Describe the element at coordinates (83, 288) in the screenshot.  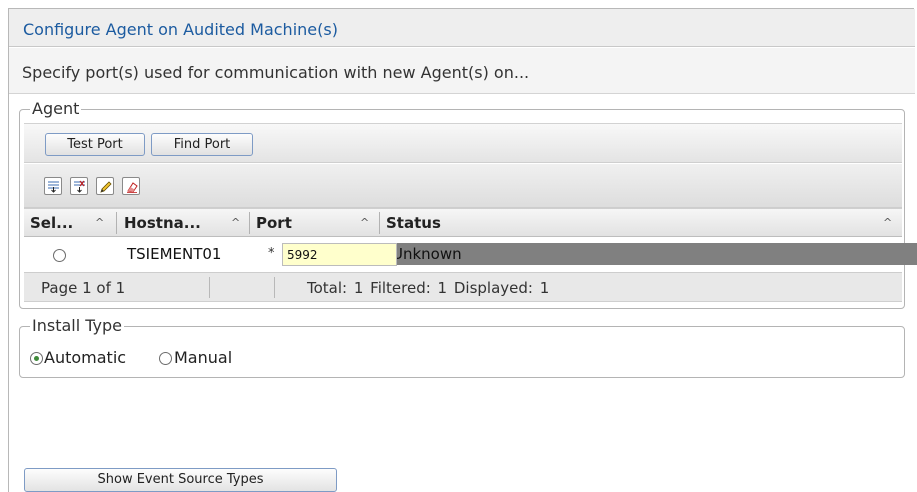
I see `page-indicator: Page 1 of 1` at that location.